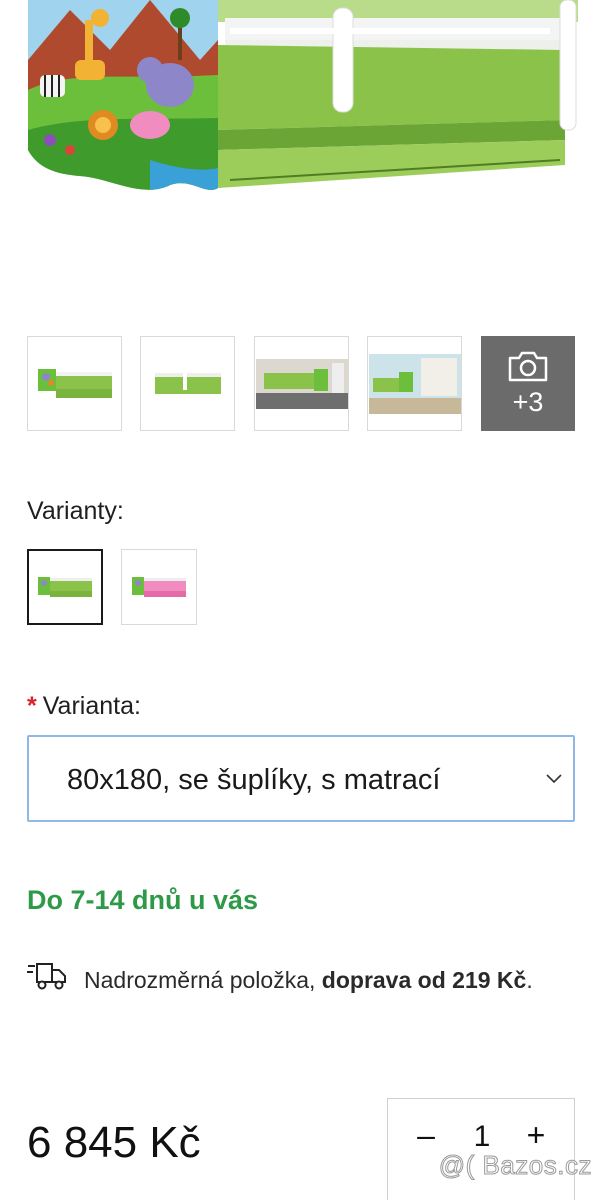  I want to click on variant-select: 80x180, se šuplíky, s matrací, so click(301, 778).